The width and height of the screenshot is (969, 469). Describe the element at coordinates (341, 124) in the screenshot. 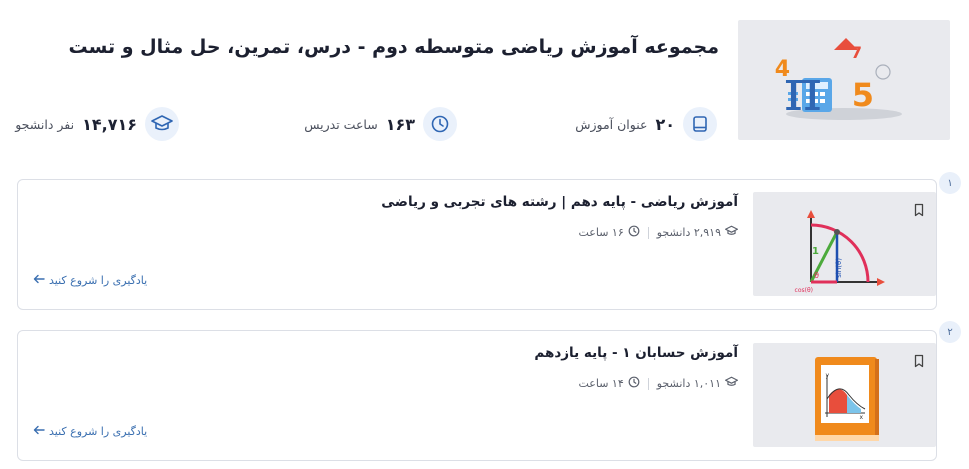

I see `stat-hours-label: ساعت تدریس` at that location.